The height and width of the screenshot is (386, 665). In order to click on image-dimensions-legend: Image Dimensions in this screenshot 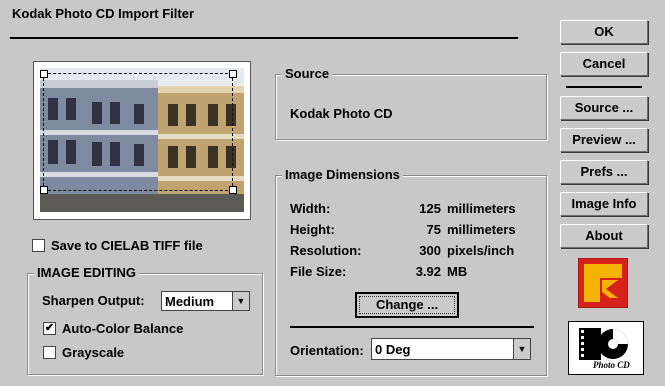, I will do `click(342, 174)`.